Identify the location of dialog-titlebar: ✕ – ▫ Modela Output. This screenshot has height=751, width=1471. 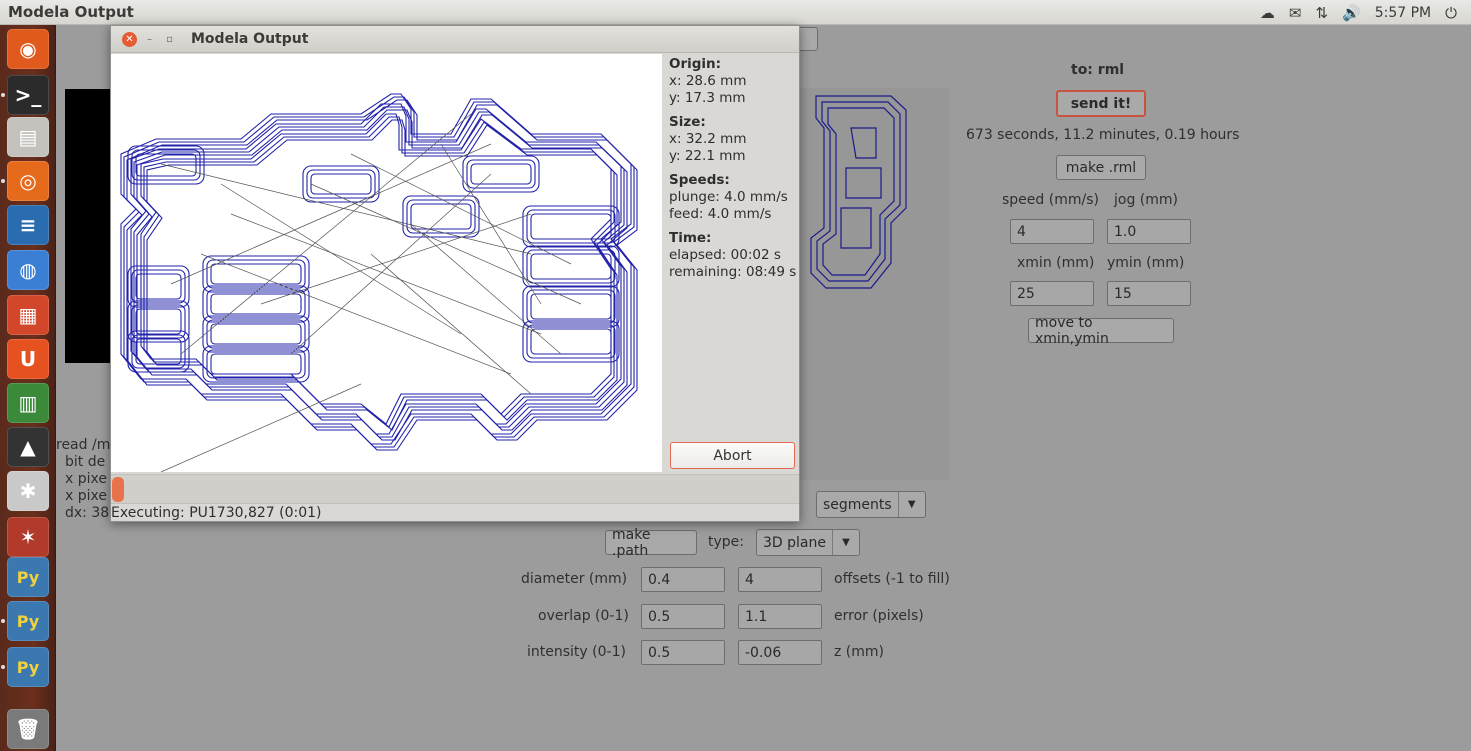
(455, 39).